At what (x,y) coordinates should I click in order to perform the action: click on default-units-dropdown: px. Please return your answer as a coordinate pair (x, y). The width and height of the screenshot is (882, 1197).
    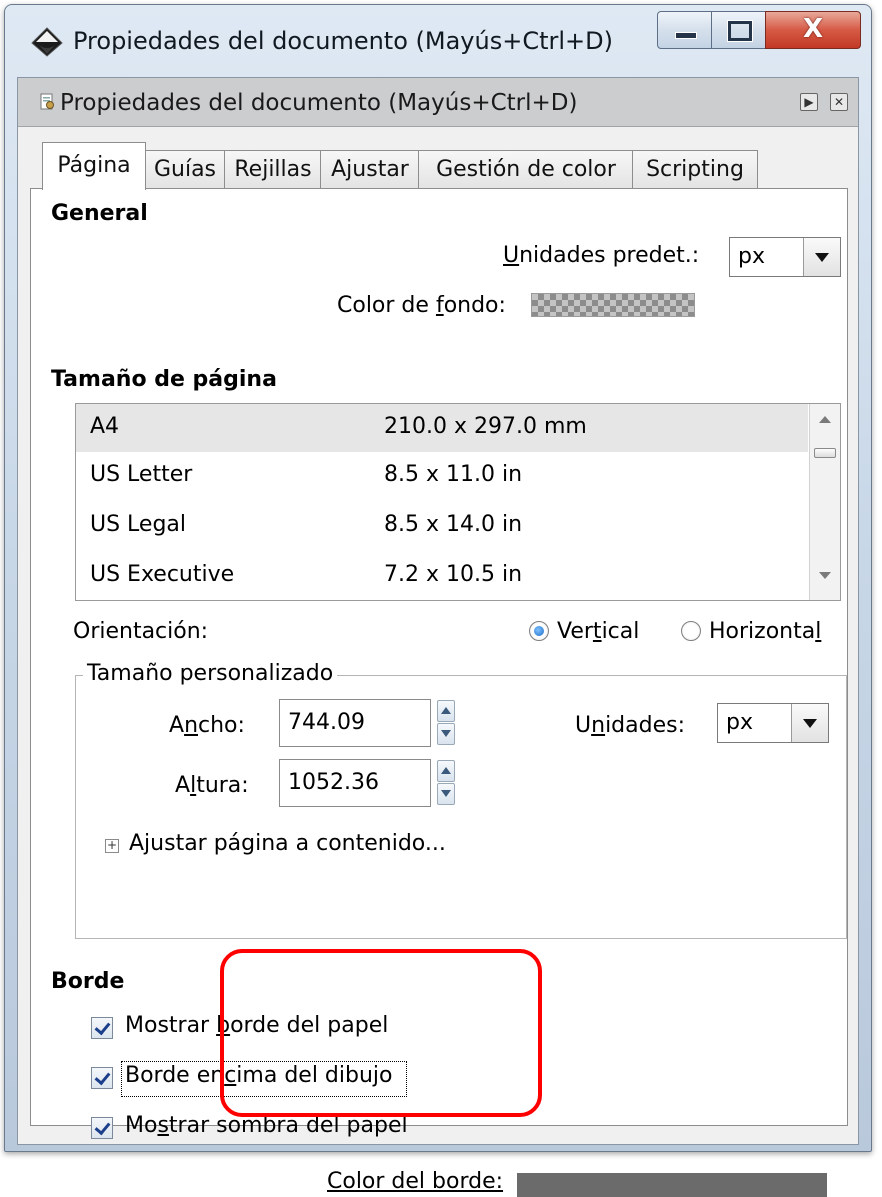
    Looking at the image, I should click on (785, 257).